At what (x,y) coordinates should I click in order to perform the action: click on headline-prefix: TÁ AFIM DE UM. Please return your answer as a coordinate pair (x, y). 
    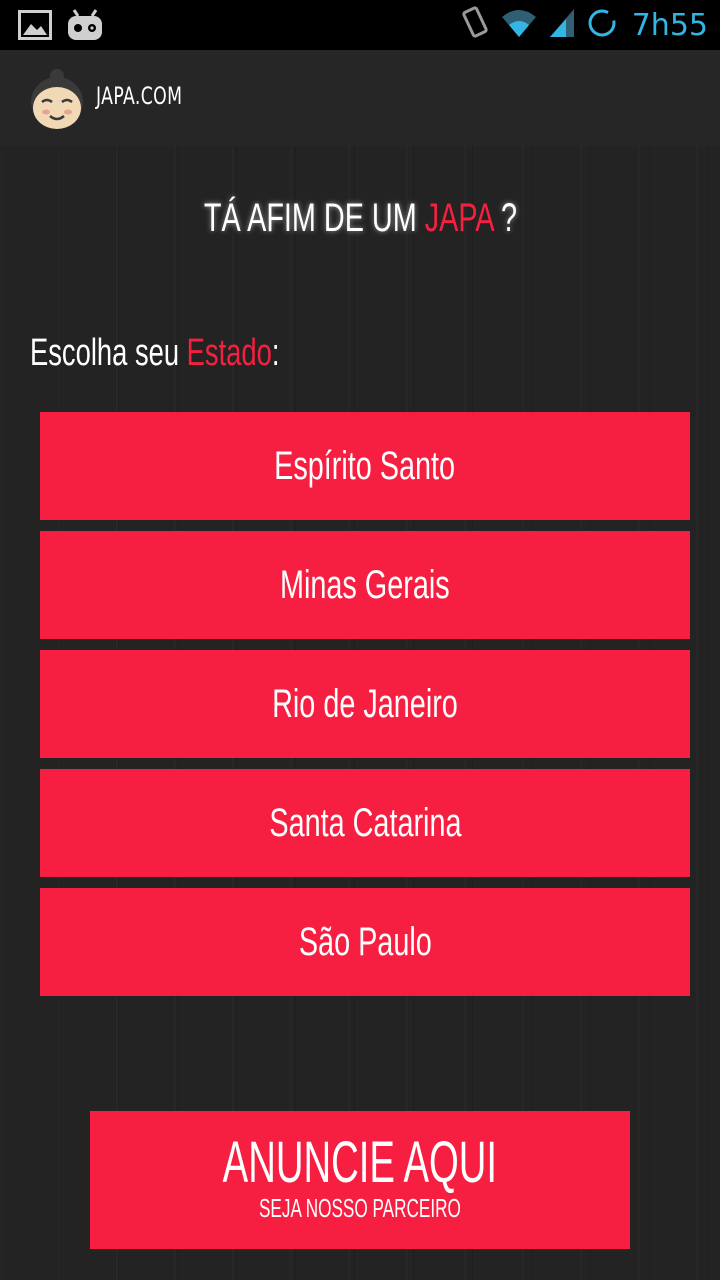
    Looking at the image, I should click on (310, 218).